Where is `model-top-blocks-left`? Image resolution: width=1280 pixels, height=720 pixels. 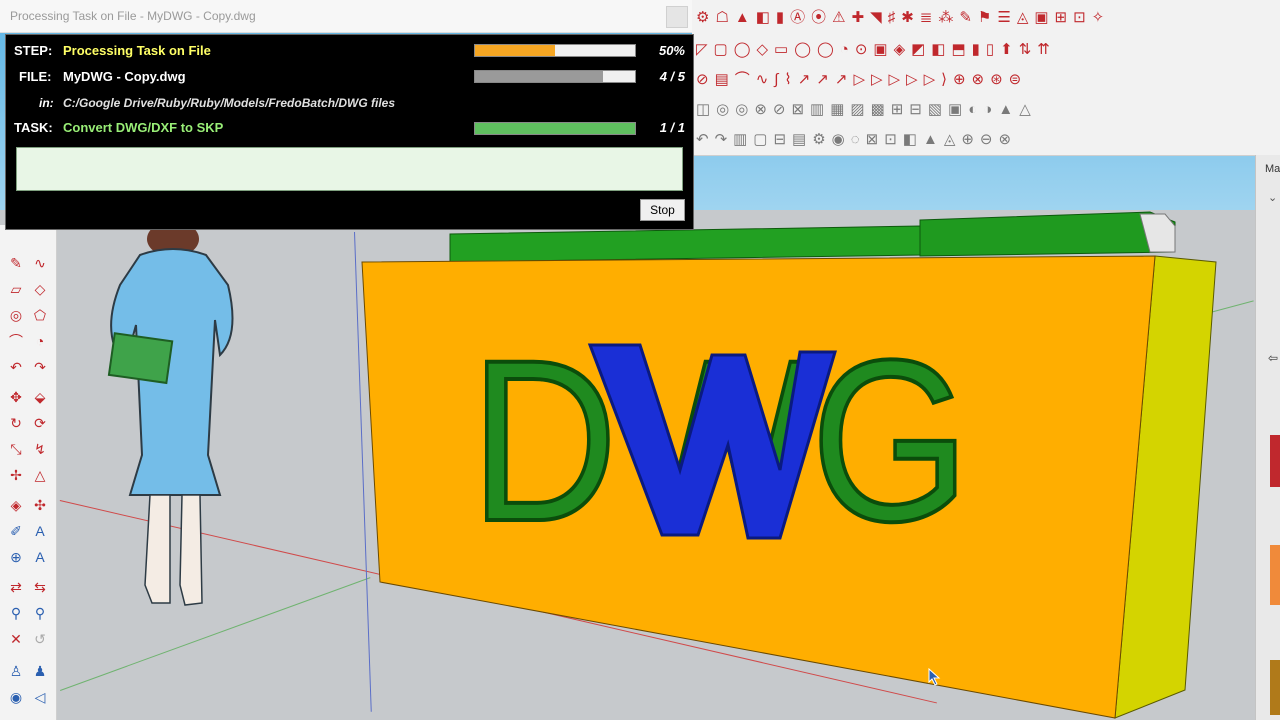
model-top-blocks-left is located at coordinates (685, 244).